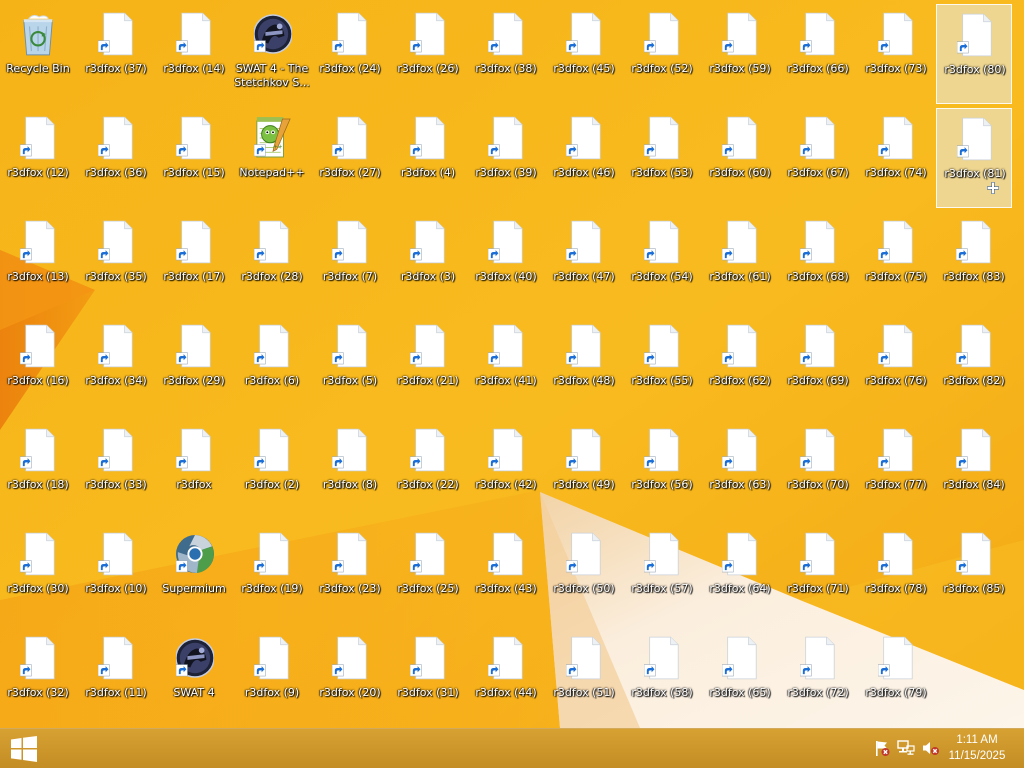 The image size is (1024, 769). What do you see at coordinates (662, 54) in the screenshot?
I see `desktop-icon: r3dfox (52)` at bounding box center [662, 54].